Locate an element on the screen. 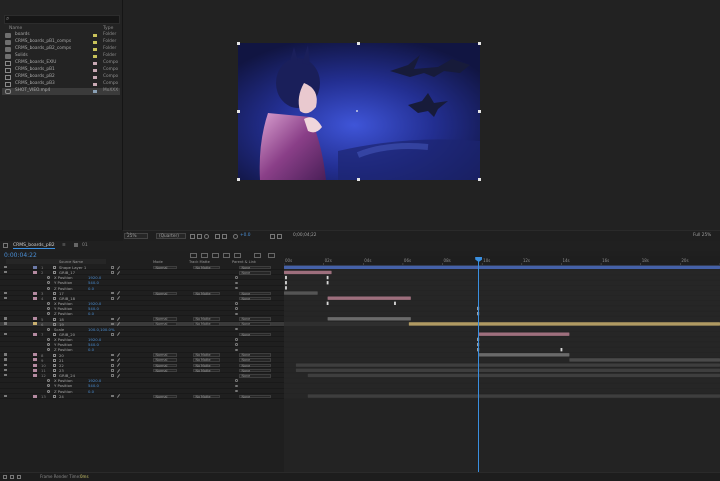 This screenshot has width=720, height=481. exposure-icon is located at coordinates (235, 236).